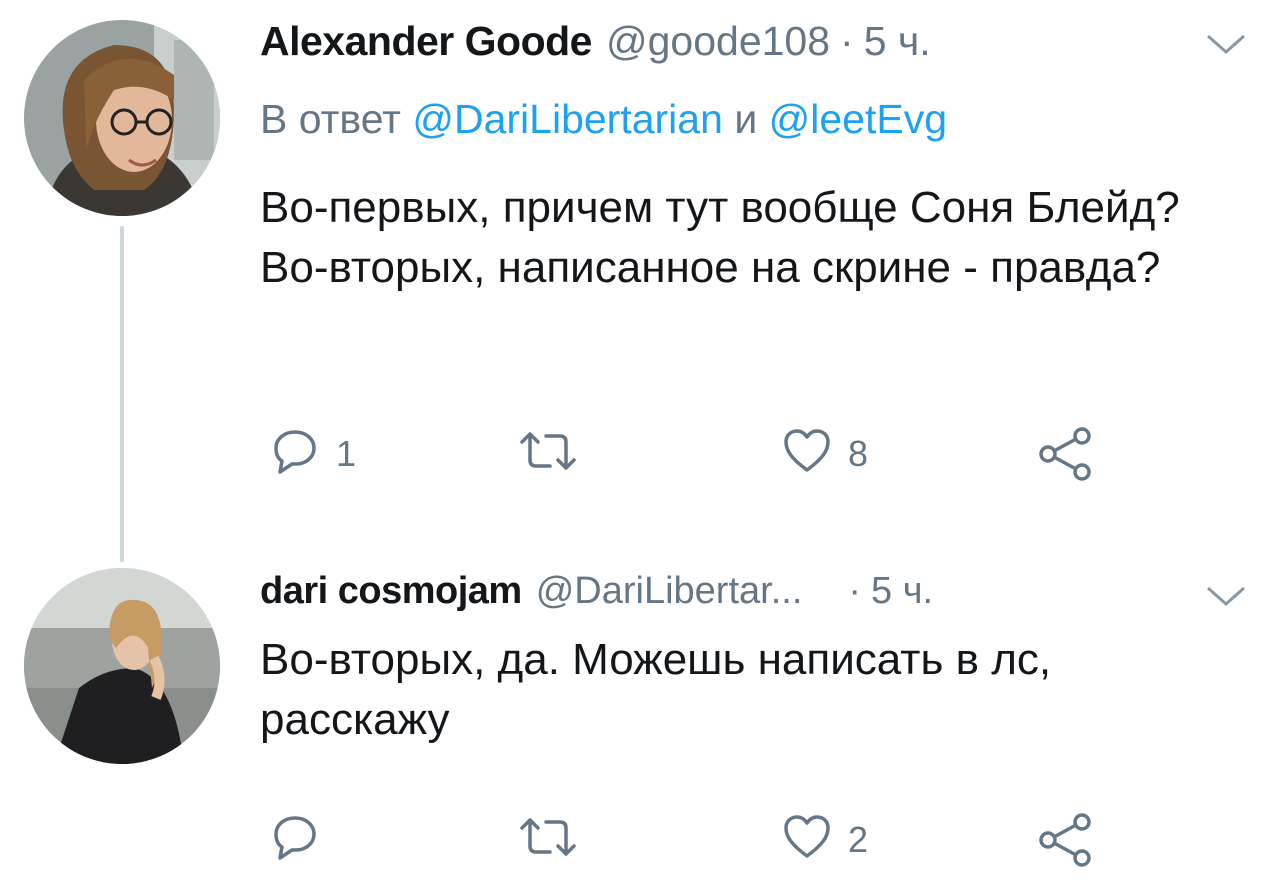 This screenshot has height=888, width=1280. I want to click on reply-context: В ответ @DariLibertarian и @leetEvg, so click(603, 119).